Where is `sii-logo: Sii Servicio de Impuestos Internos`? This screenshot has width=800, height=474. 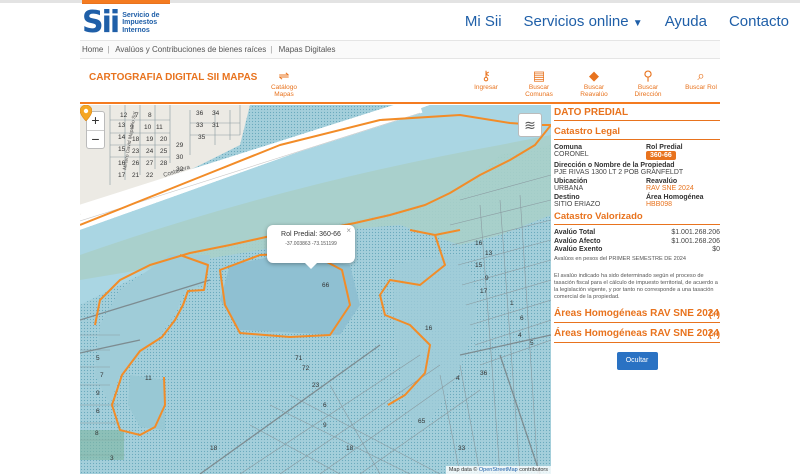 sii-logo: Sii Servicio de Impuestos Internos is located at coordinates (121, 22).